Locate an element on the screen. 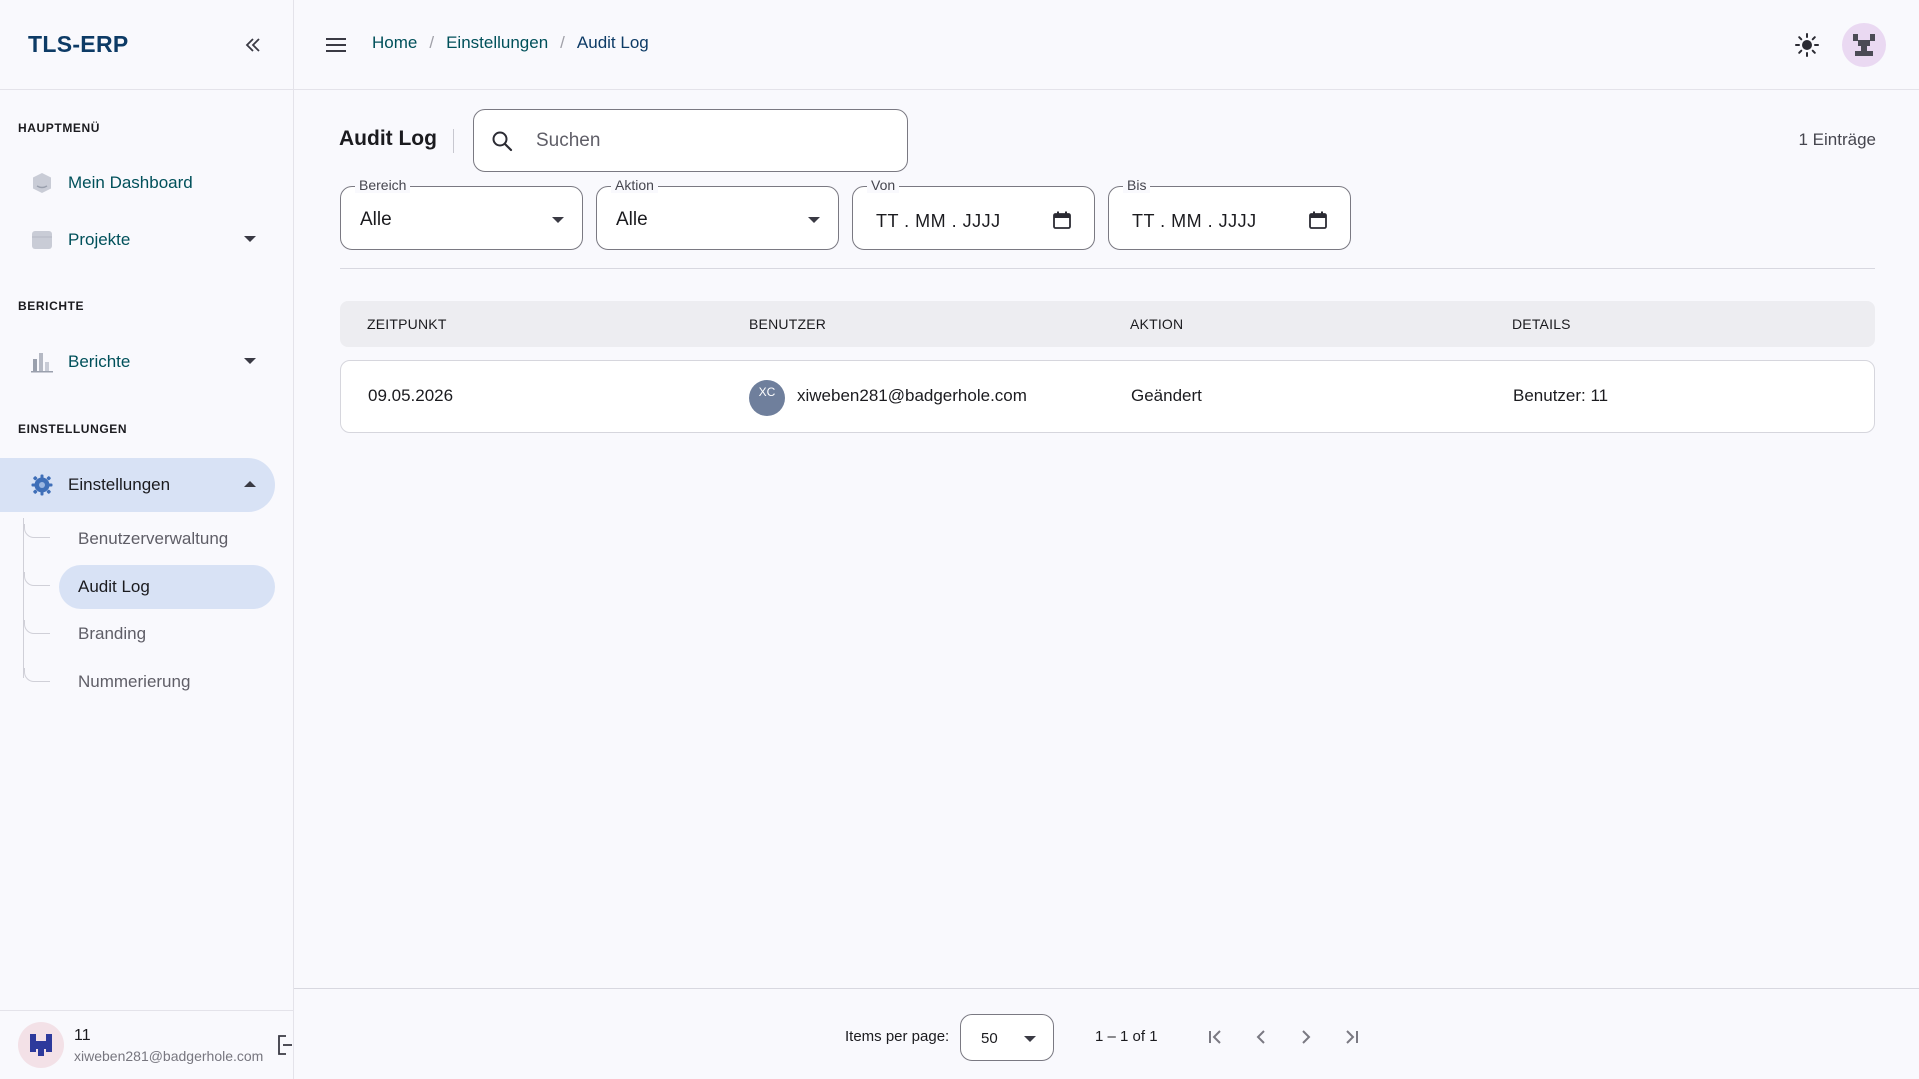  filter-label: Bereich is located at coordinates (383, 185).